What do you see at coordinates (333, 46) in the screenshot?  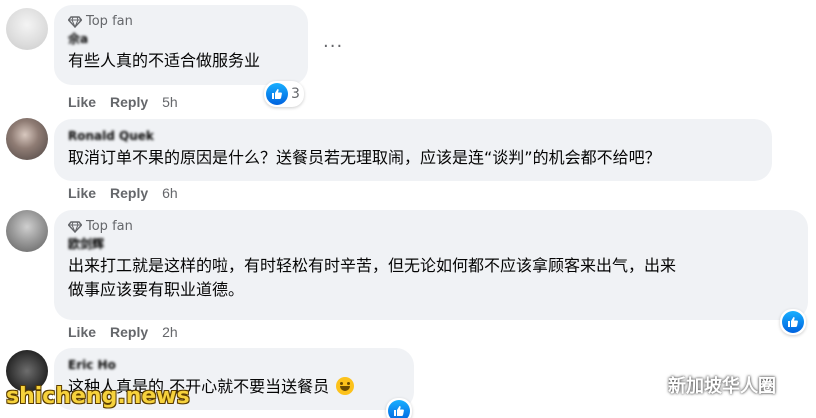 I see `more-options-icon: ···` at bounding box center [333, 46].